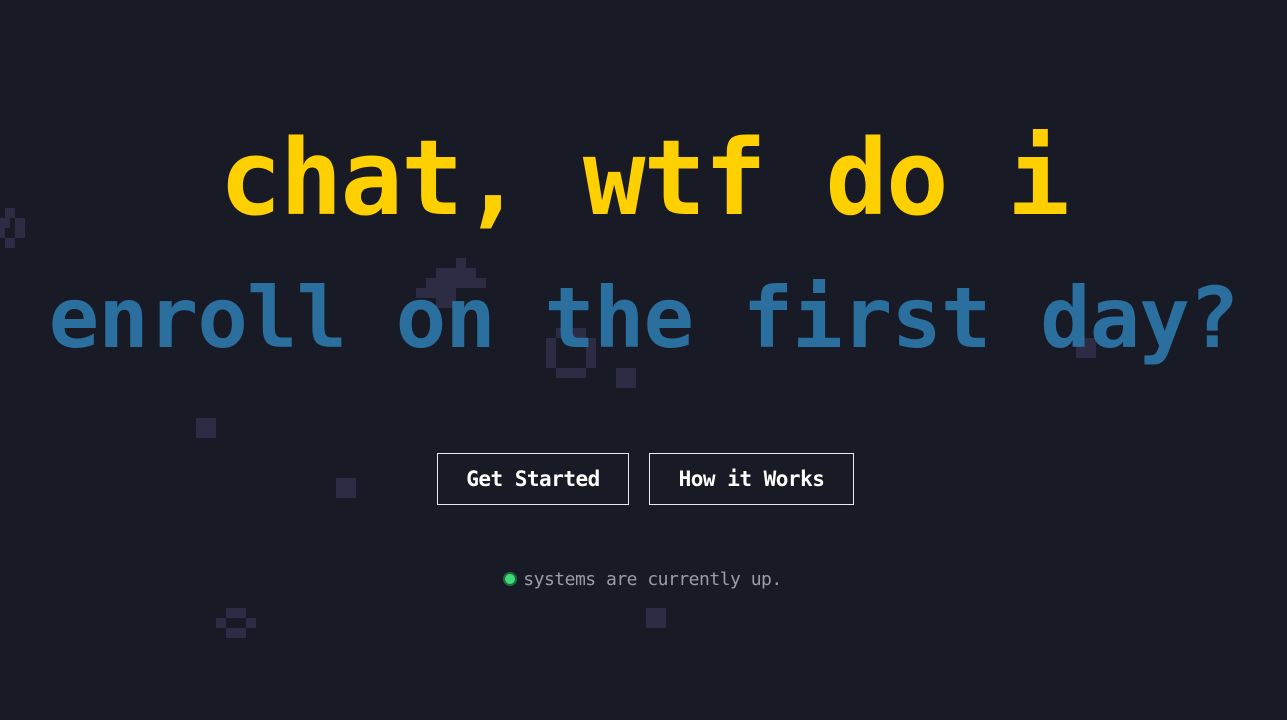 This screenshot has width=1287, height=720. Describe the element at coordinates (533, 479) in the screenshot. I see `get-started-button: Get Started` at that location.